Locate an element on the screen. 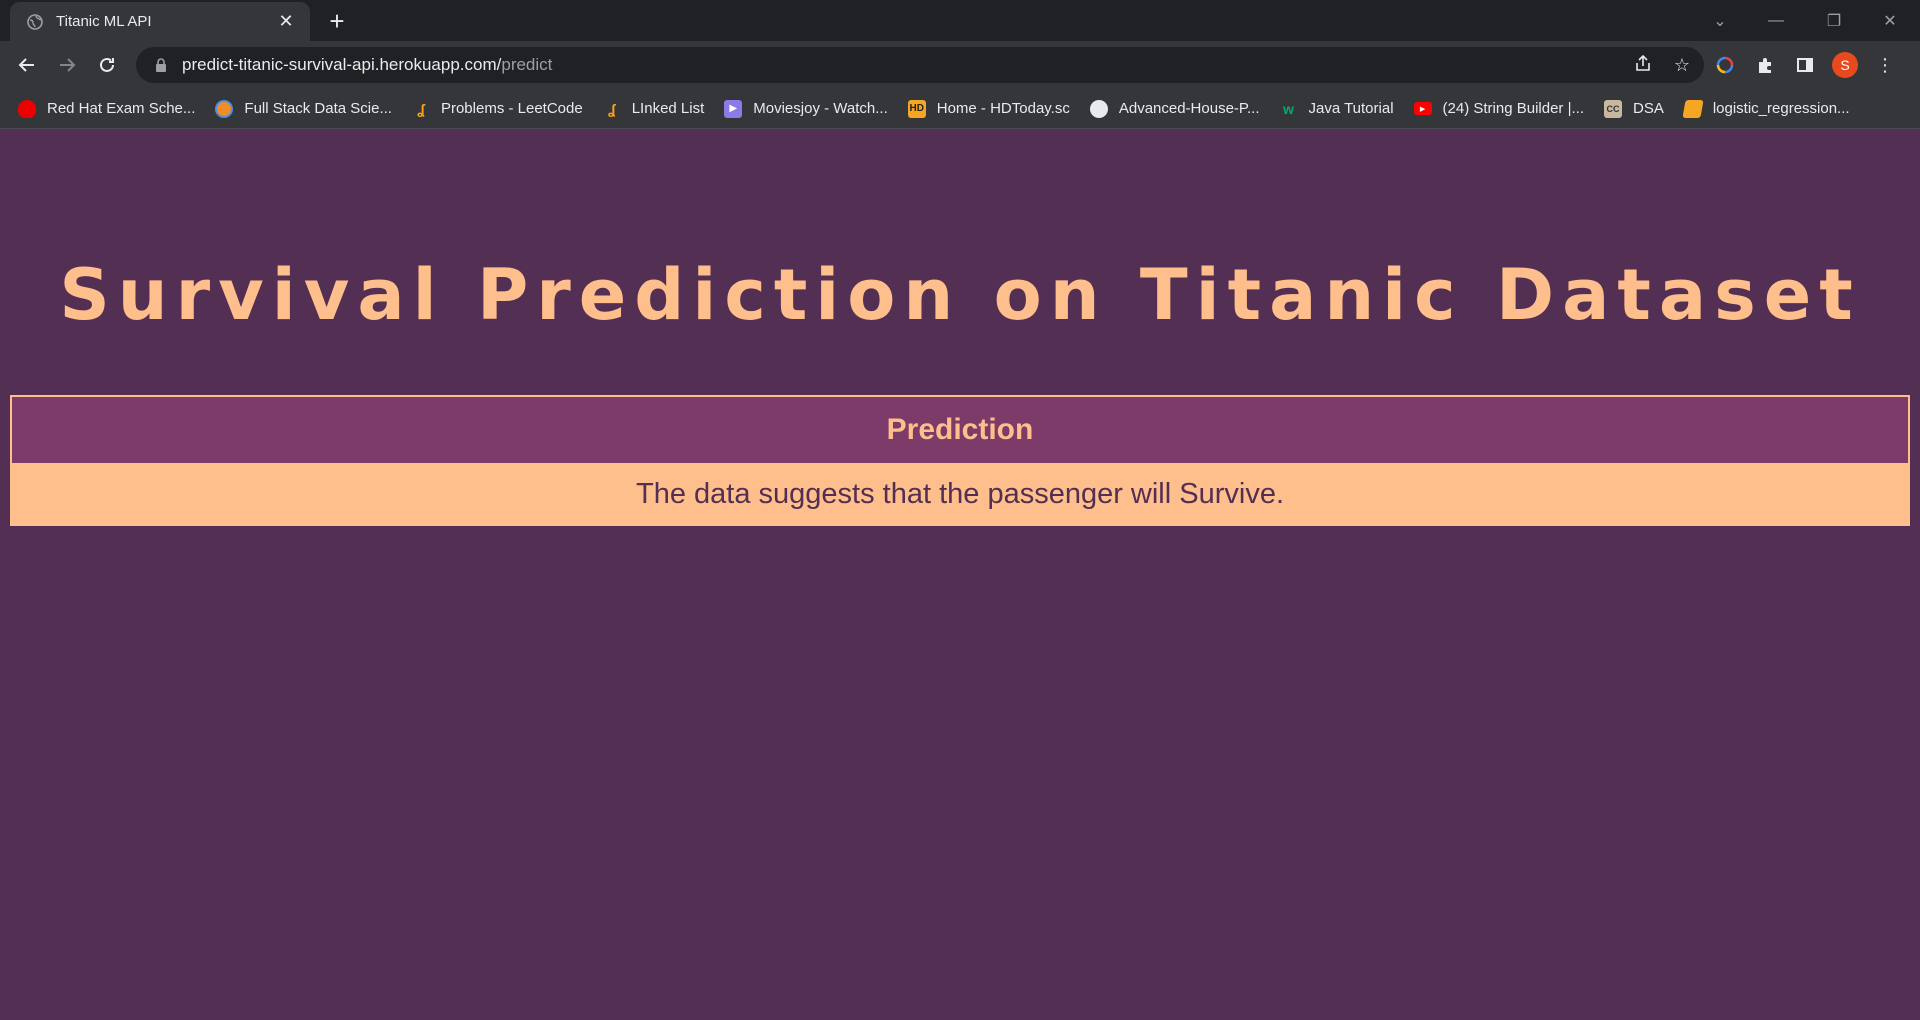 Image resolution: width=1920 pixels, height=1020 pixels. share-icon is located at coordinates (1643, 65).